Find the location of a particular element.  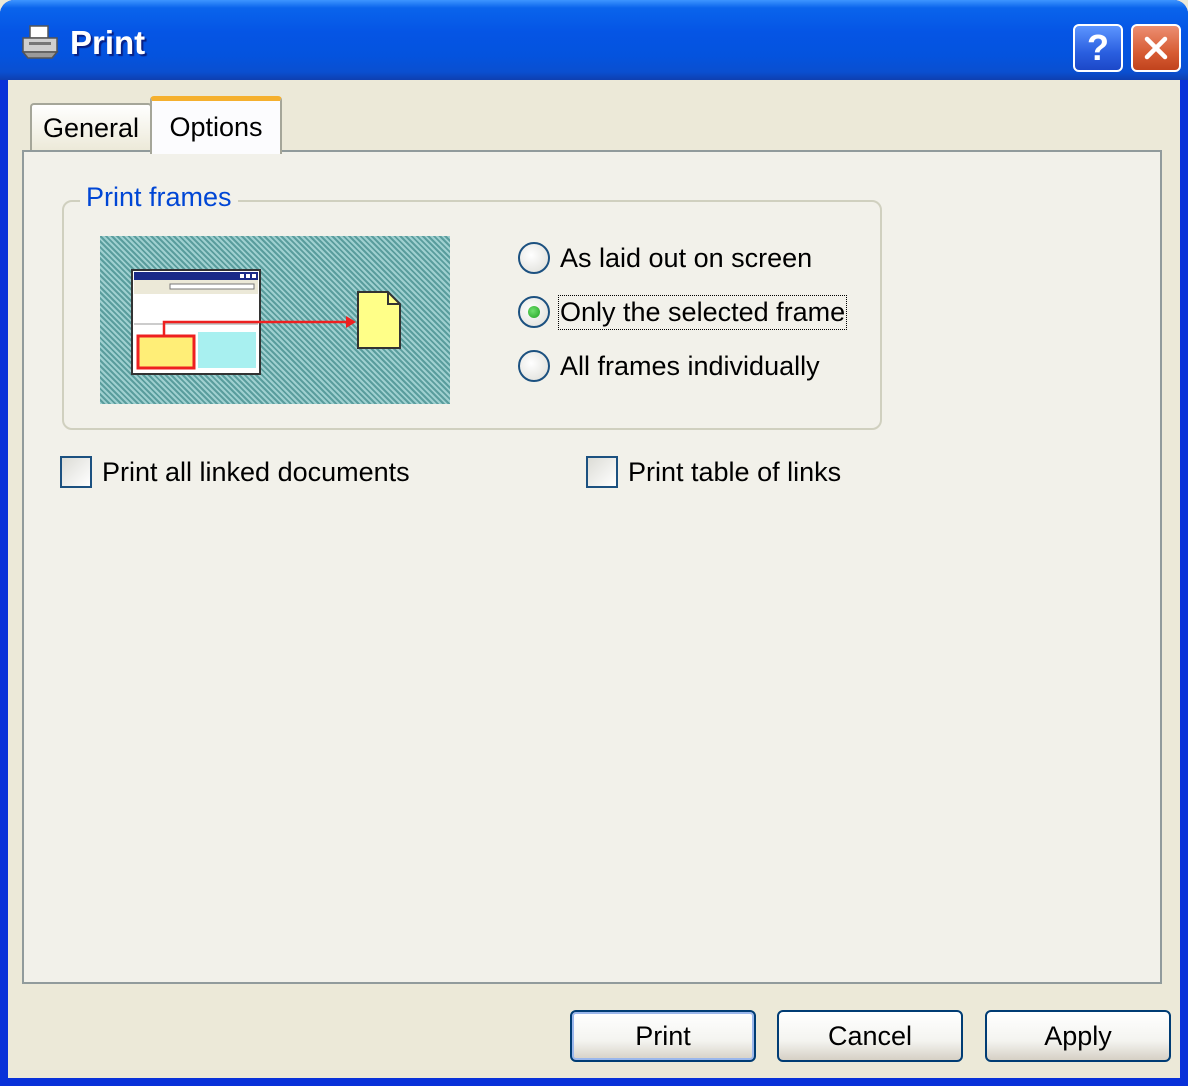

tab-general: General is located at coordinates (91, 127).